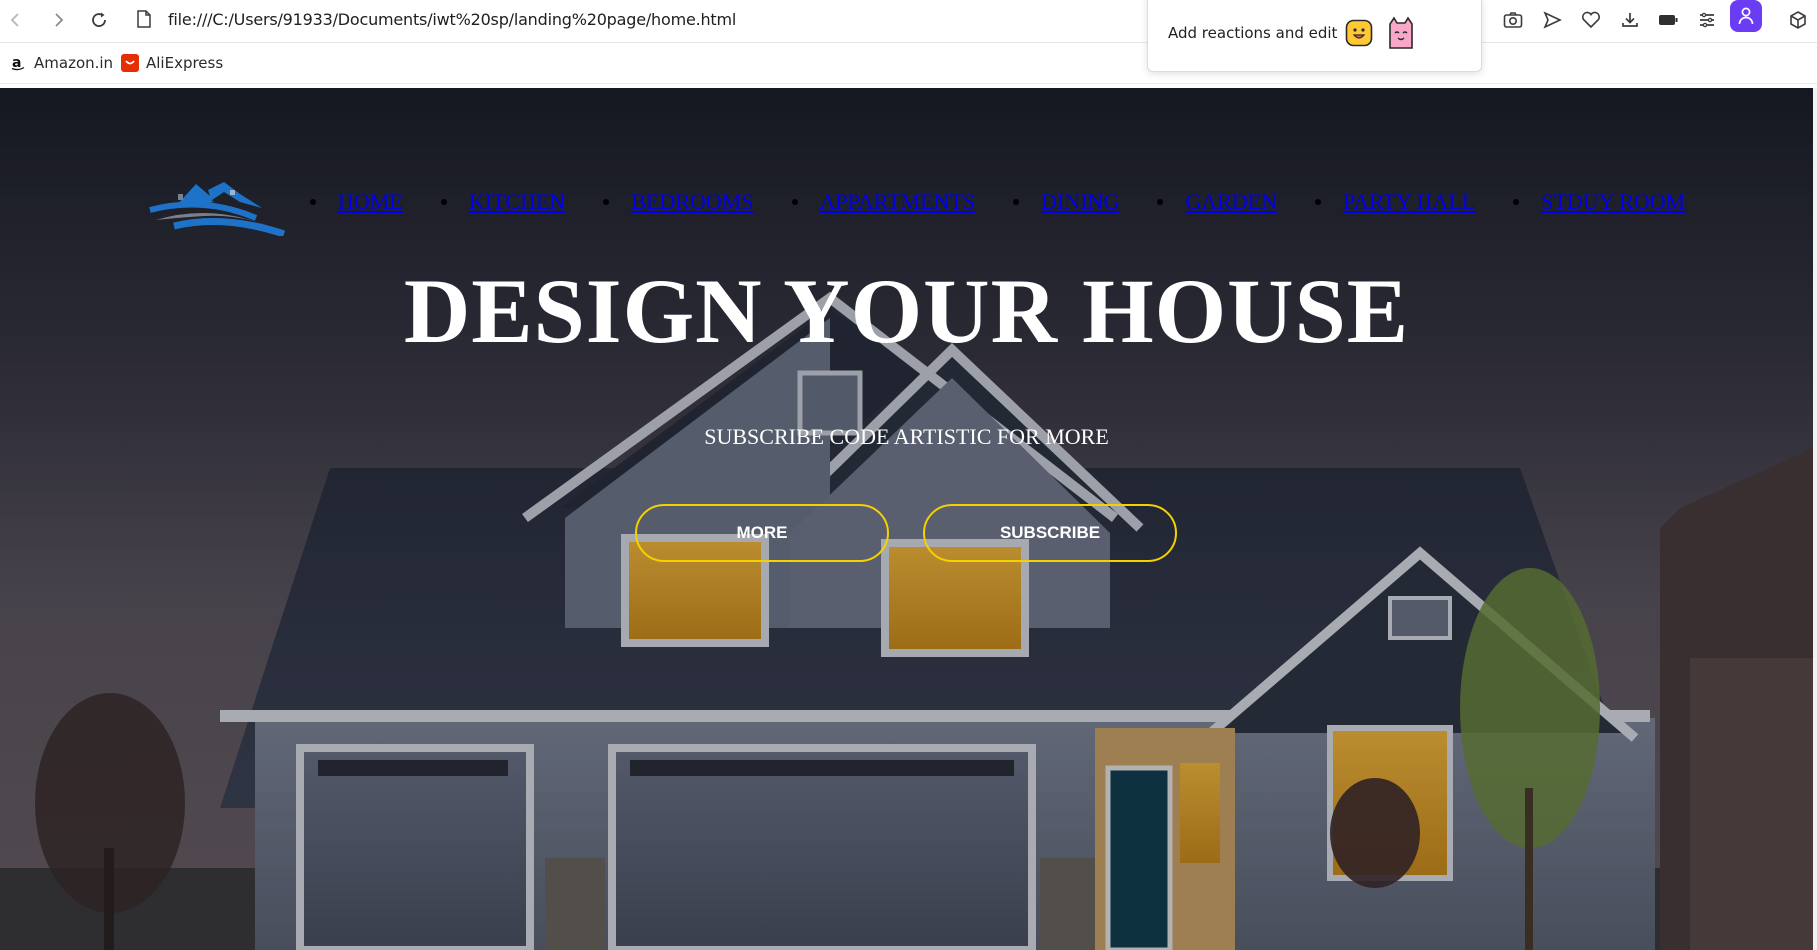 The width and height of the screenshot is (1817, 950). I want to click on extensions-icon, so click(1798, 20).